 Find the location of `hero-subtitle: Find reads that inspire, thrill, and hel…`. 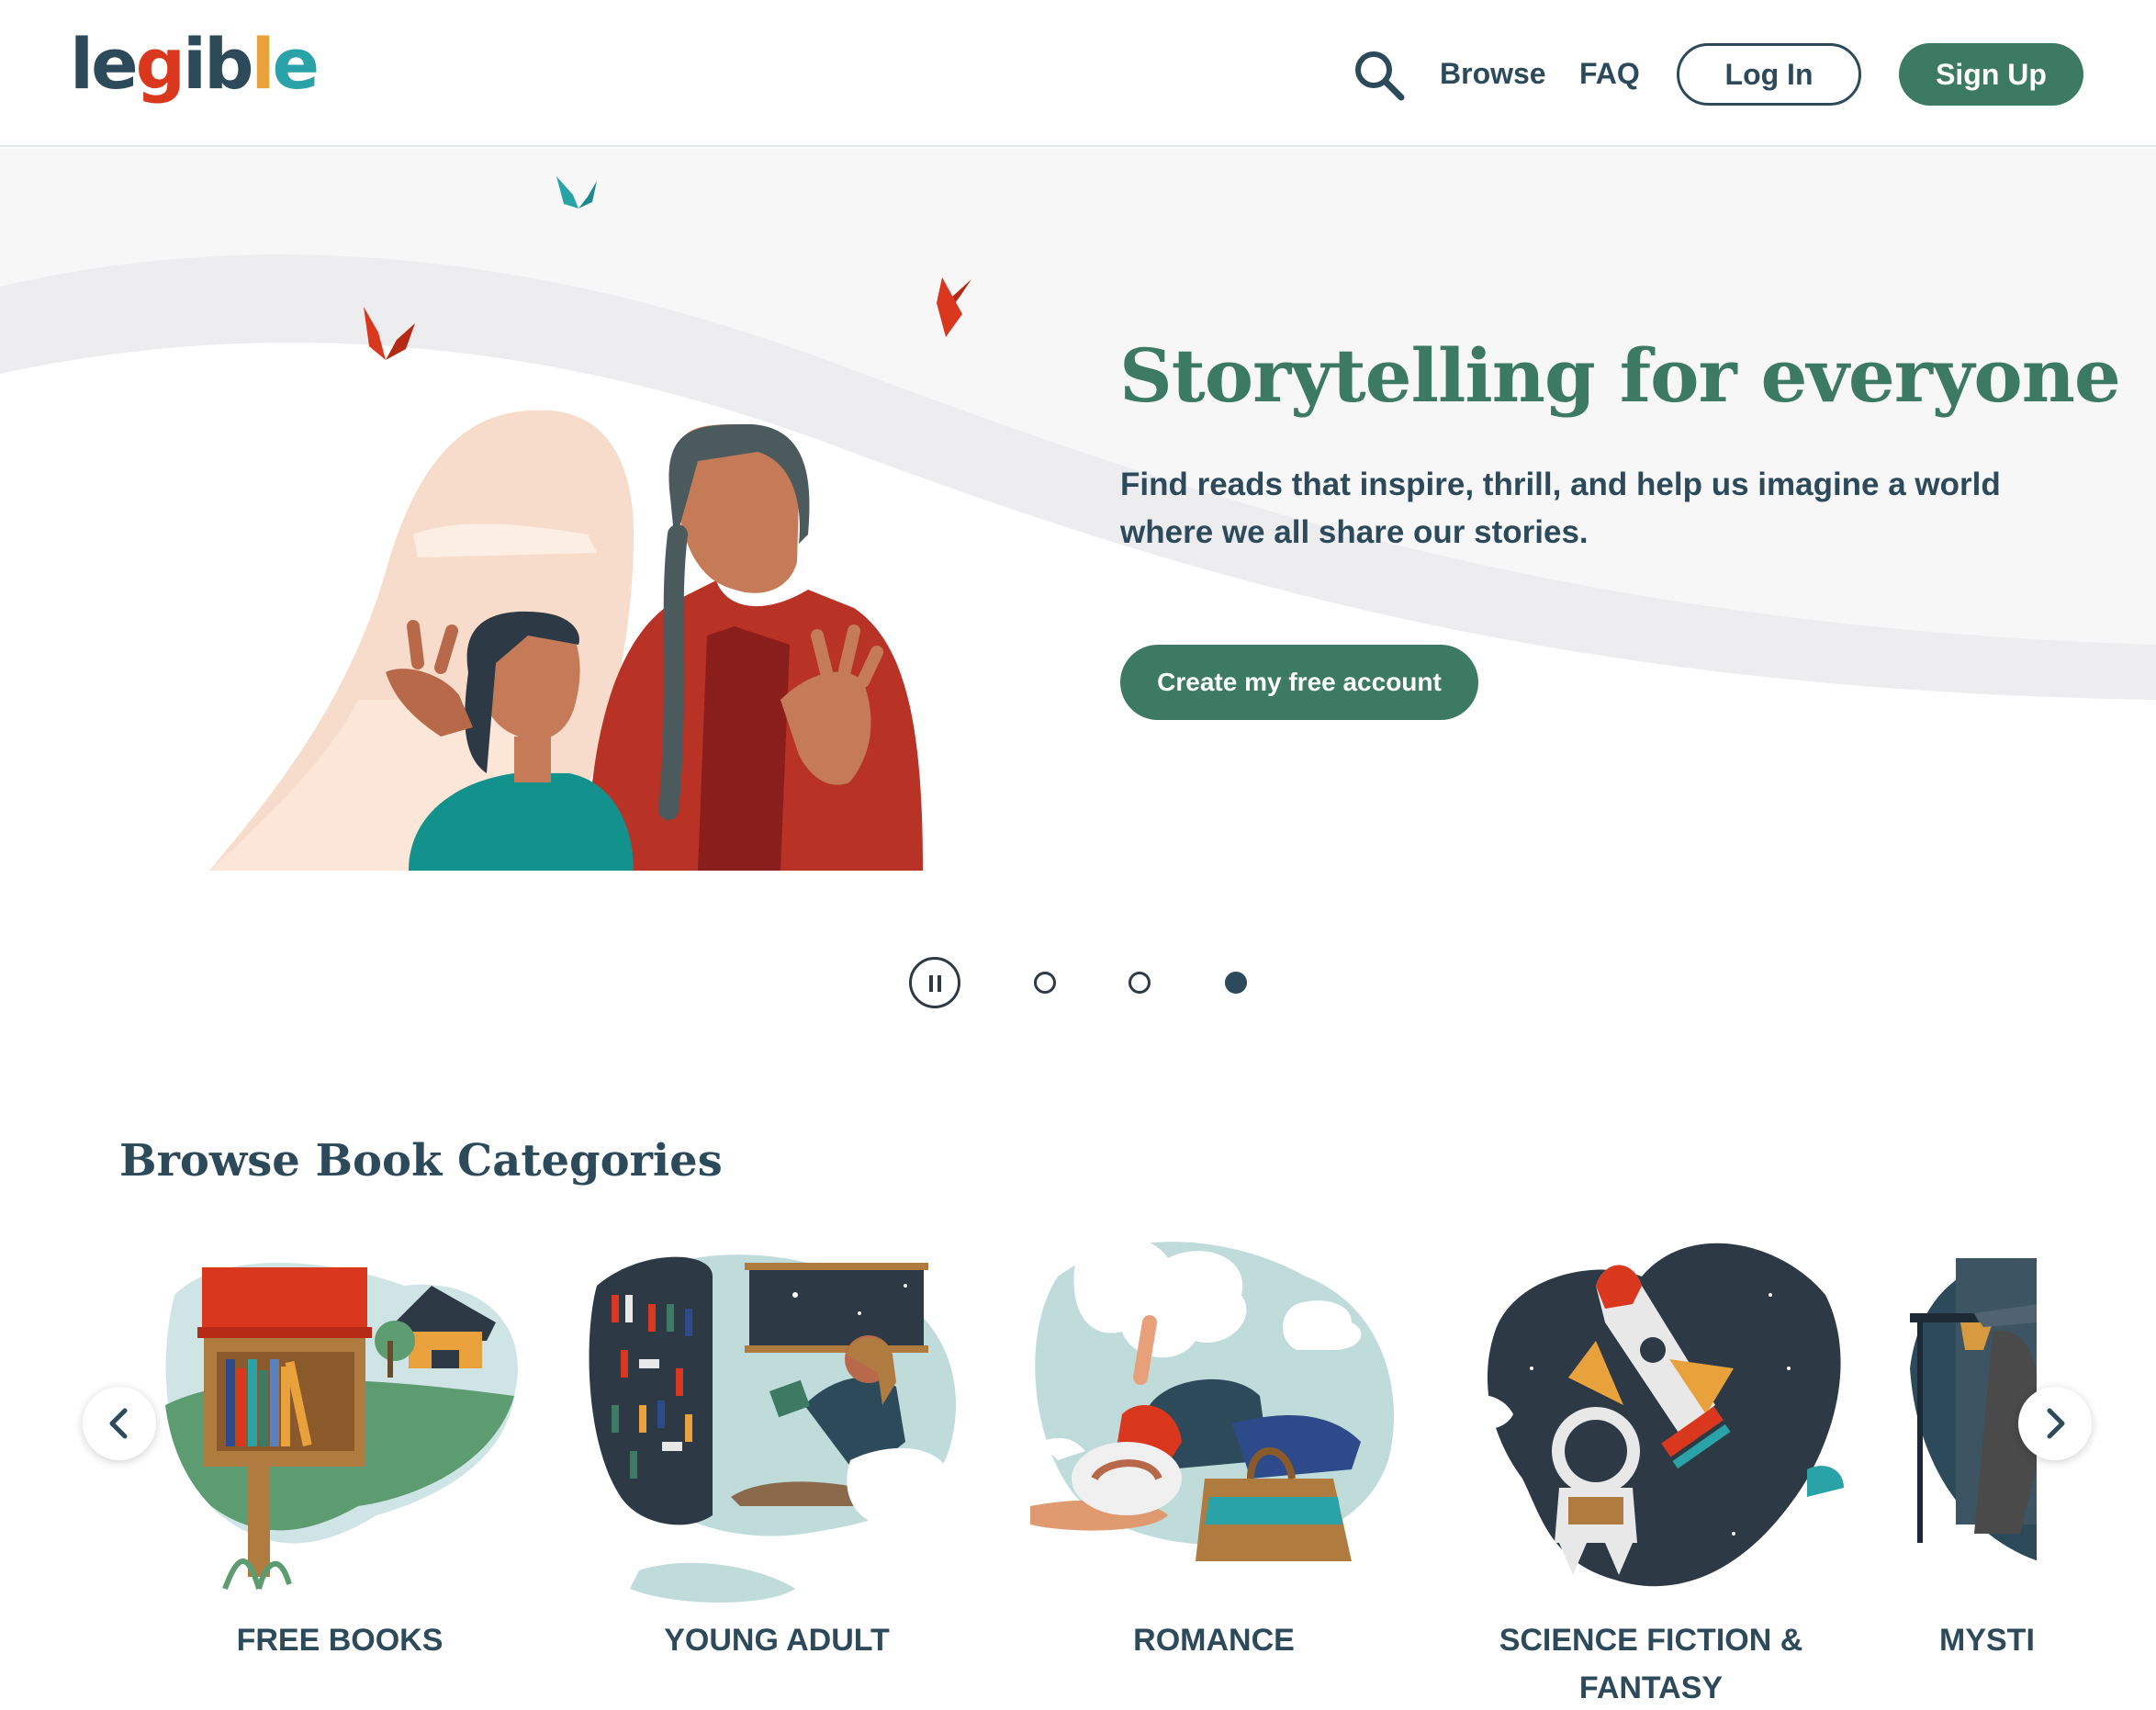

hero-subtitle: Find reads that inspire, thrill, and hel… is located at coordinates (1560, 508).